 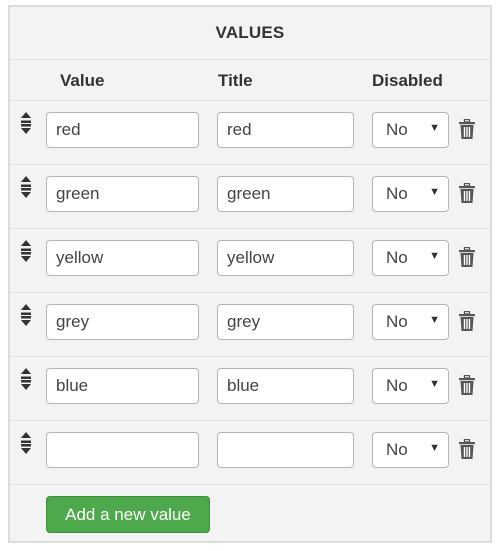 What do you see at coordinates (250, 515) in the screenshot?
I see `panel-footer: Add a new value` at bounding box center [250, 515].